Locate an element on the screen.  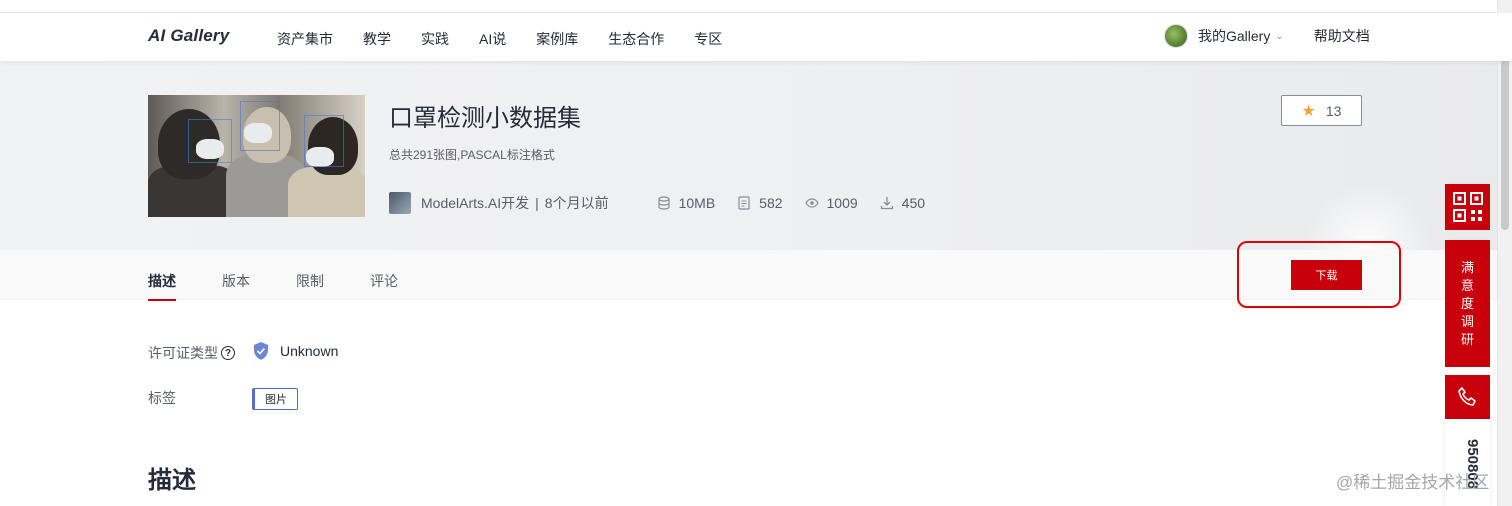
license-label: 许可证类型 ? is located at coordinates (191, 353).